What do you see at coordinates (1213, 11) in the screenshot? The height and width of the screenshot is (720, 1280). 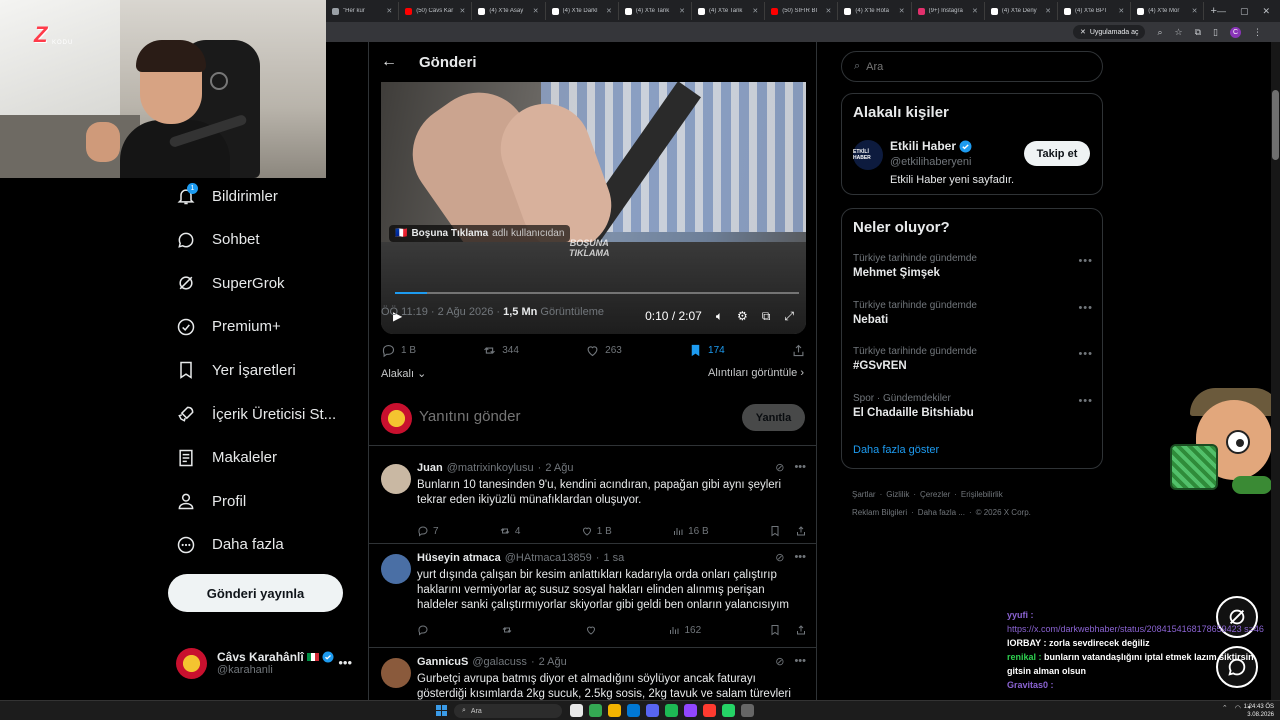 I see `new-tab-icon: +` at bounding box center [1213, 11].